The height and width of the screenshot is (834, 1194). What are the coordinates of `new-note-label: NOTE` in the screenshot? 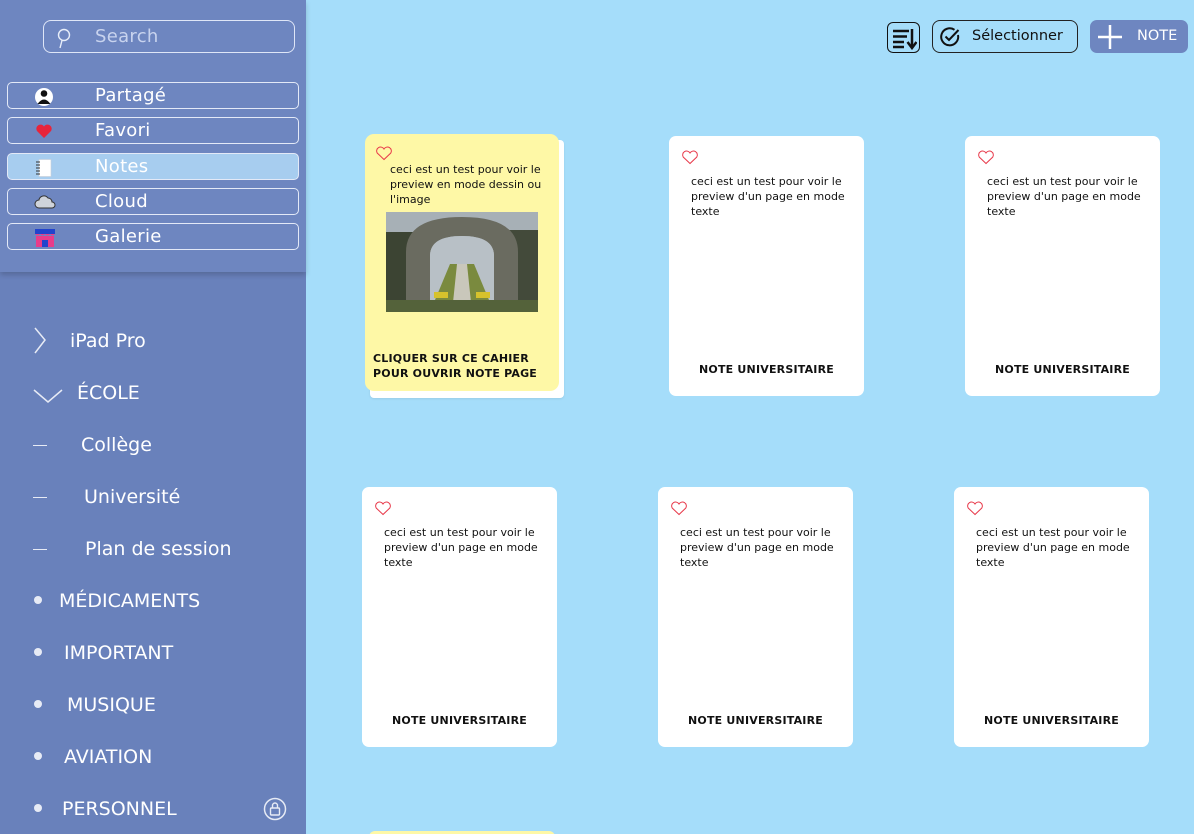 It's located at (1157, 36).